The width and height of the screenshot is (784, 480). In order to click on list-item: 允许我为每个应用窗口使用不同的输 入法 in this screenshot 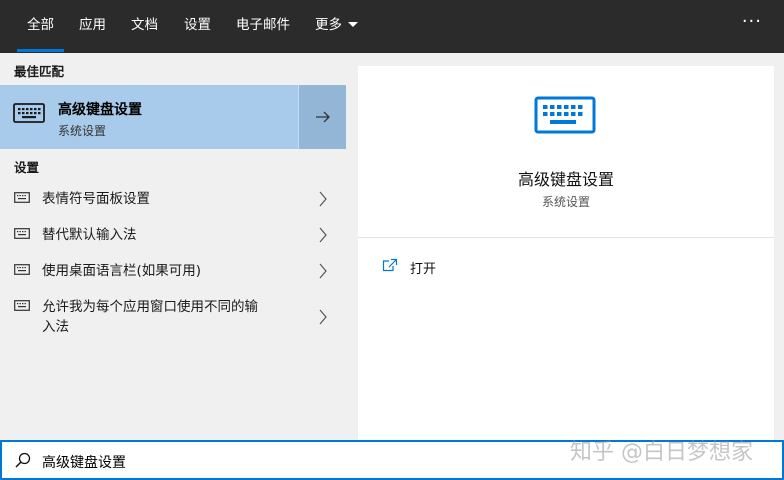, I will do `click(173, 318)`.